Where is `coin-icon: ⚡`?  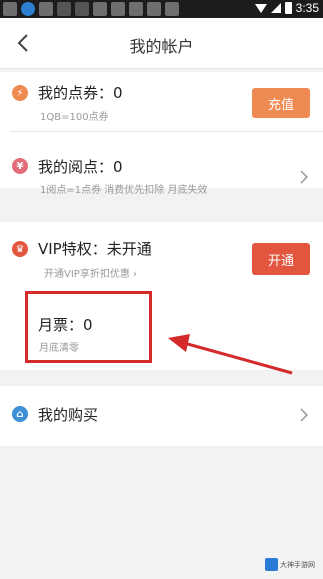
coin-icon: ⚡ is located at coordinates (20, 93).